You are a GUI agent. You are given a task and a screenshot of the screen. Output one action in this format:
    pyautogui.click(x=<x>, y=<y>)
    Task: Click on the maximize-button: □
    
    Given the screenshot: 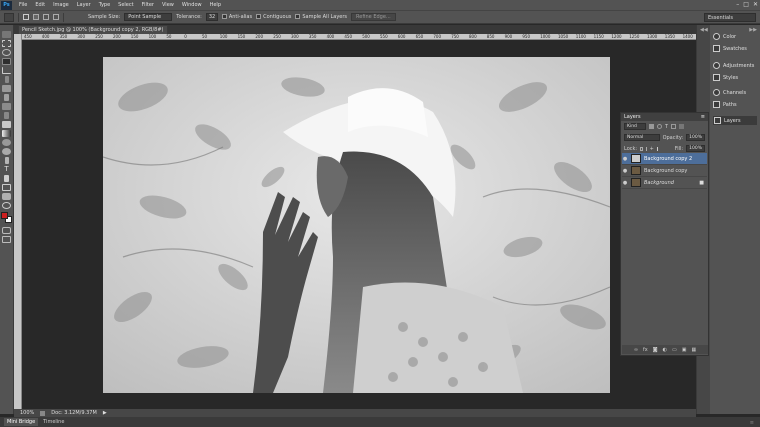 What is the action you would take?
    pyautogui.click(x=746, y=5)
    